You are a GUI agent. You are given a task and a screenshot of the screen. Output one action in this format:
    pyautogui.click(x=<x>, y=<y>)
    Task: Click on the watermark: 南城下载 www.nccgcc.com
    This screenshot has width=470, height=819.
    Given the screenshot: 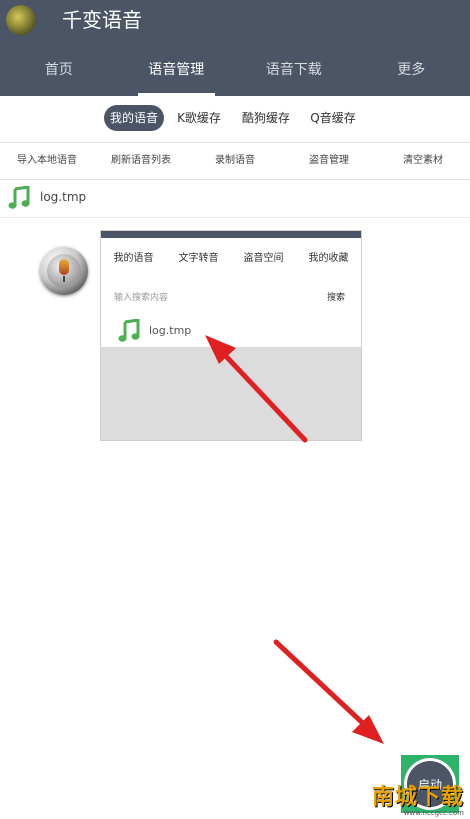 What is the action you would take?
    pyautogui.click(x=404, y=798)
    